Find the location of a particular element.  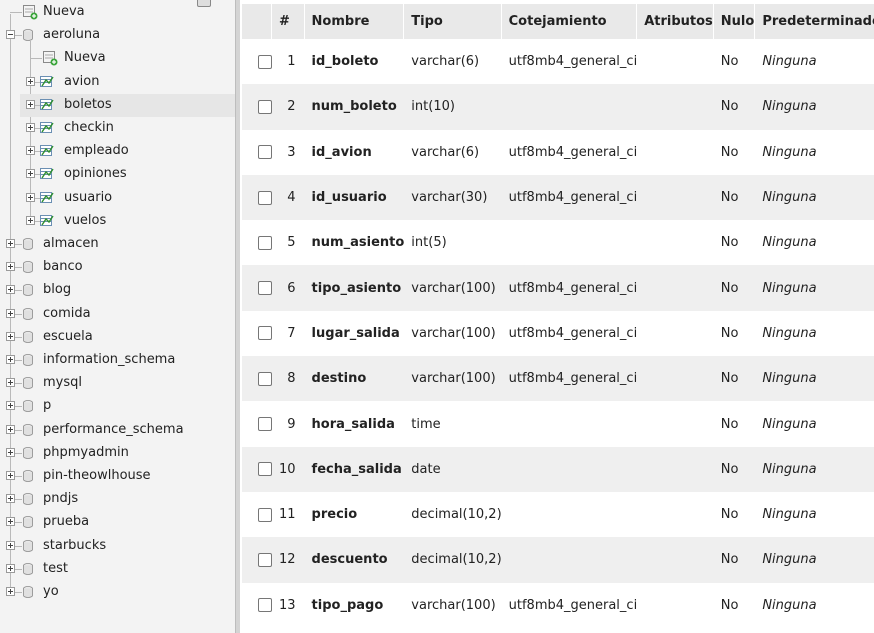

cell-name: num_boleto is located at coordinates (354, 107).